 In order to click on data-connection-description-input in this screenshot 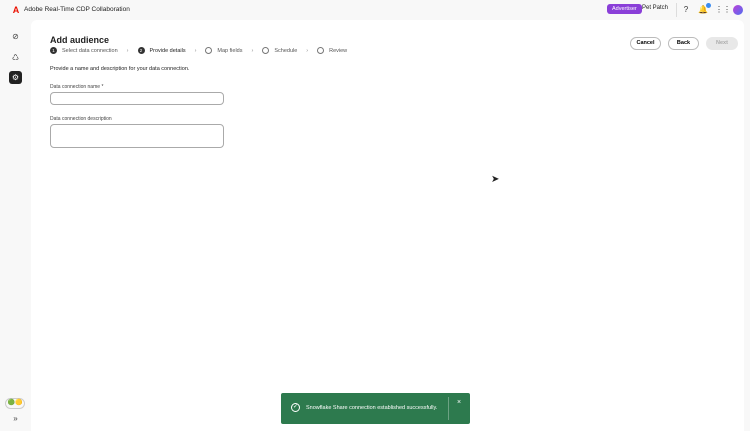, I will do `click(137, 136)`.